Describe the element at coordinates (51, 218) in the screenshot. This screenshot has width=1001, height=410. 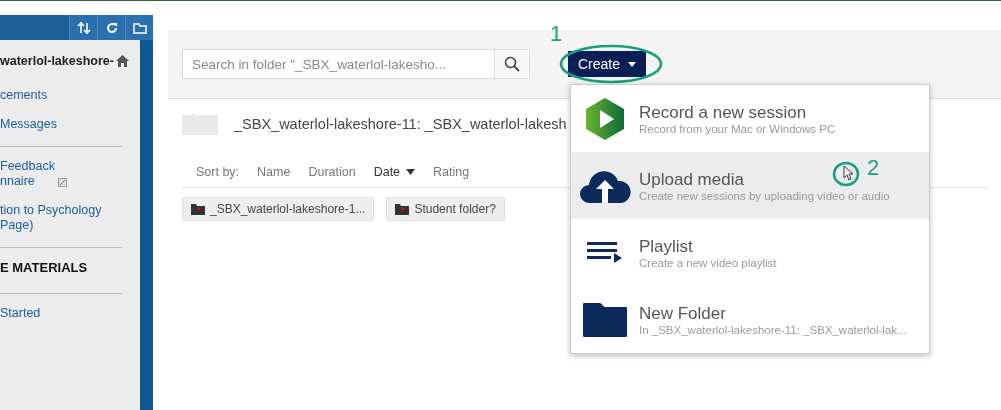
I see `sidebar-link: tion to Psychology Page)` at that location.